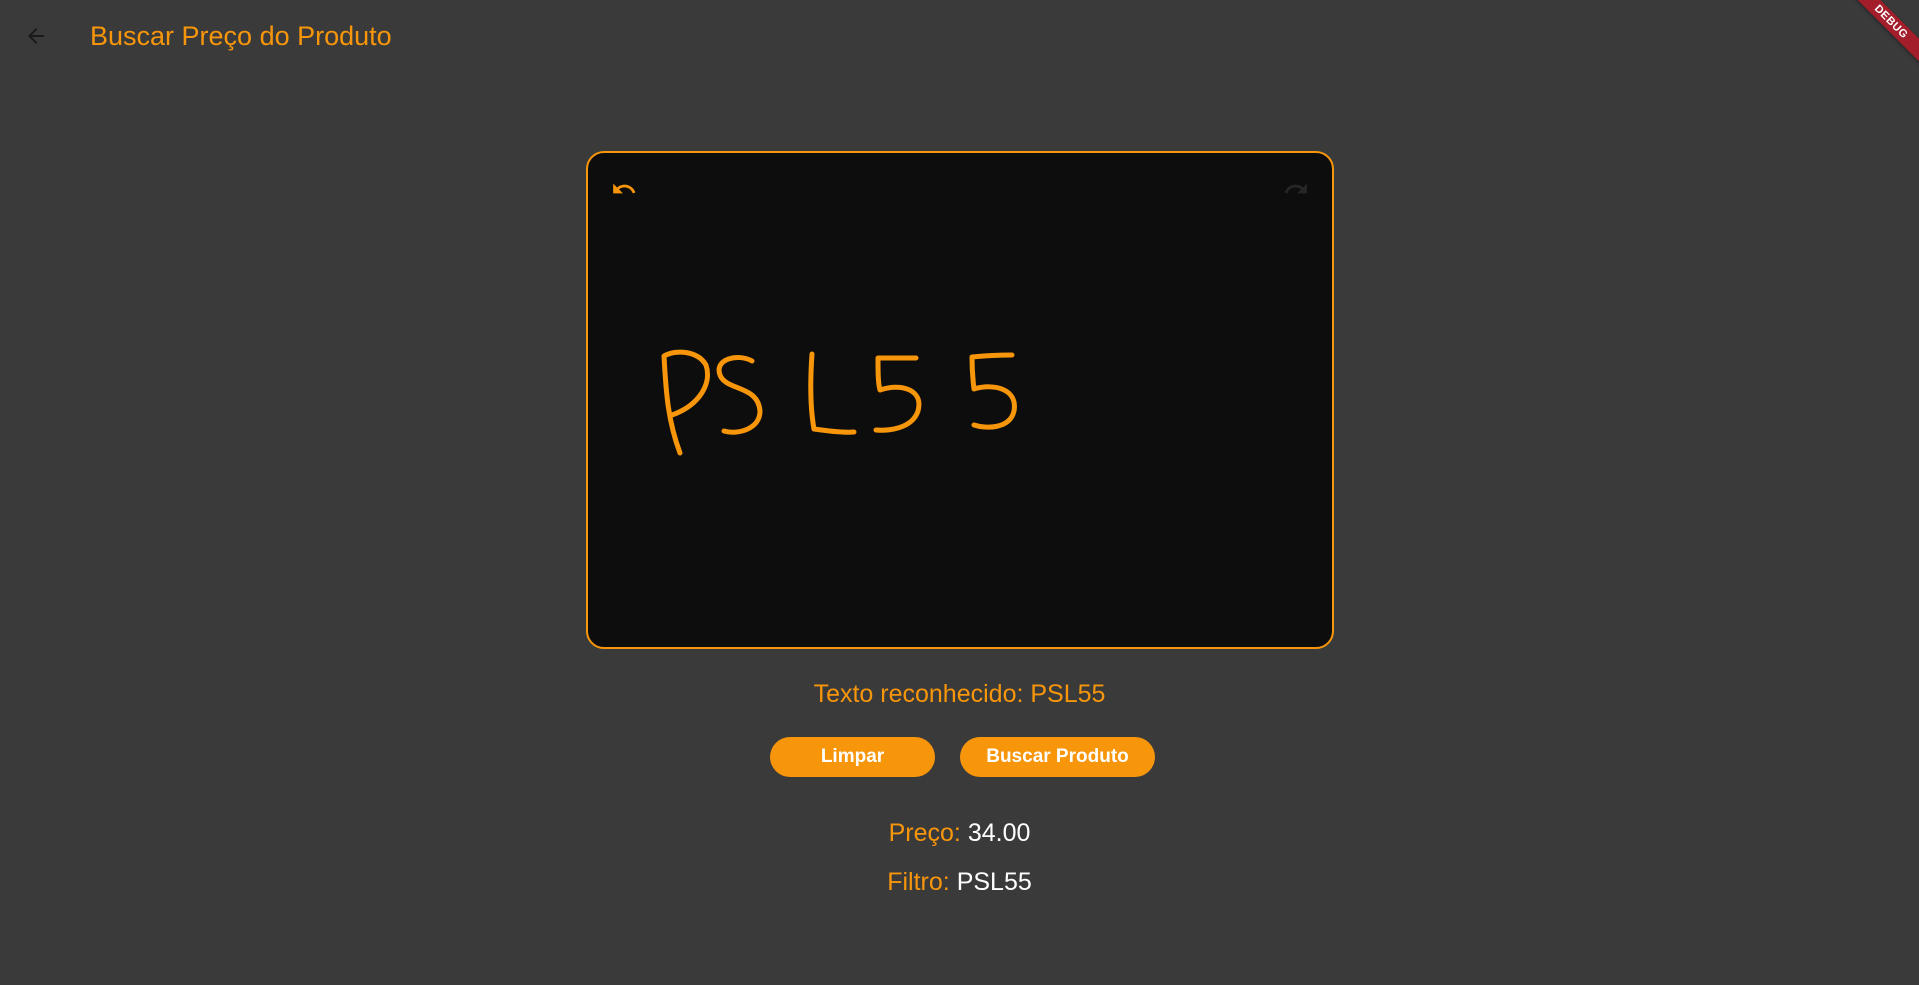 The image size is (1919, 985). What do you see at coordinates (959, 36) in the screenshot?
I see `app-bar: Buscar Preço do Produto` at bounding box center [959, 36].